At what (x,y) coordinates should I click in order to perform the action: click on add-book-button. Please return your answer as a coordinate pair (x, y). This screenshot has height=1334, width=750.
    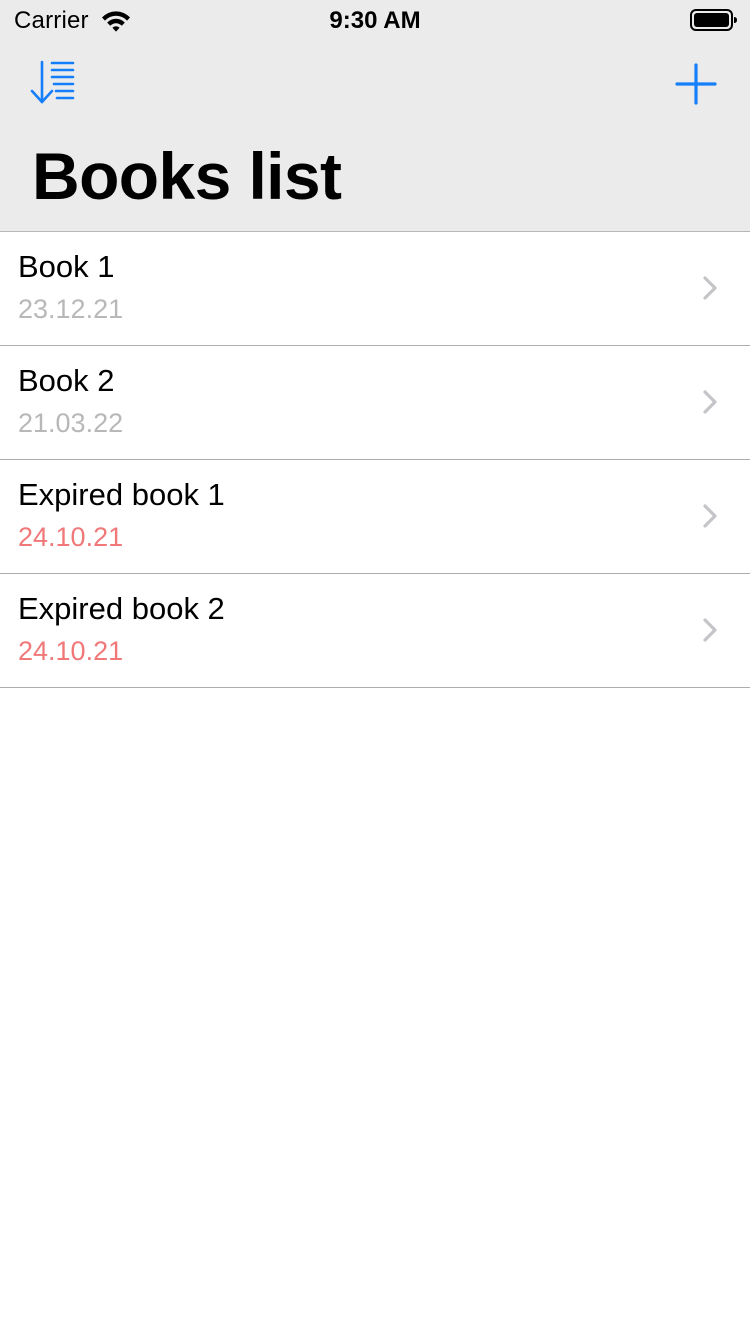
    Looking at the image, I should click on (696, 84).